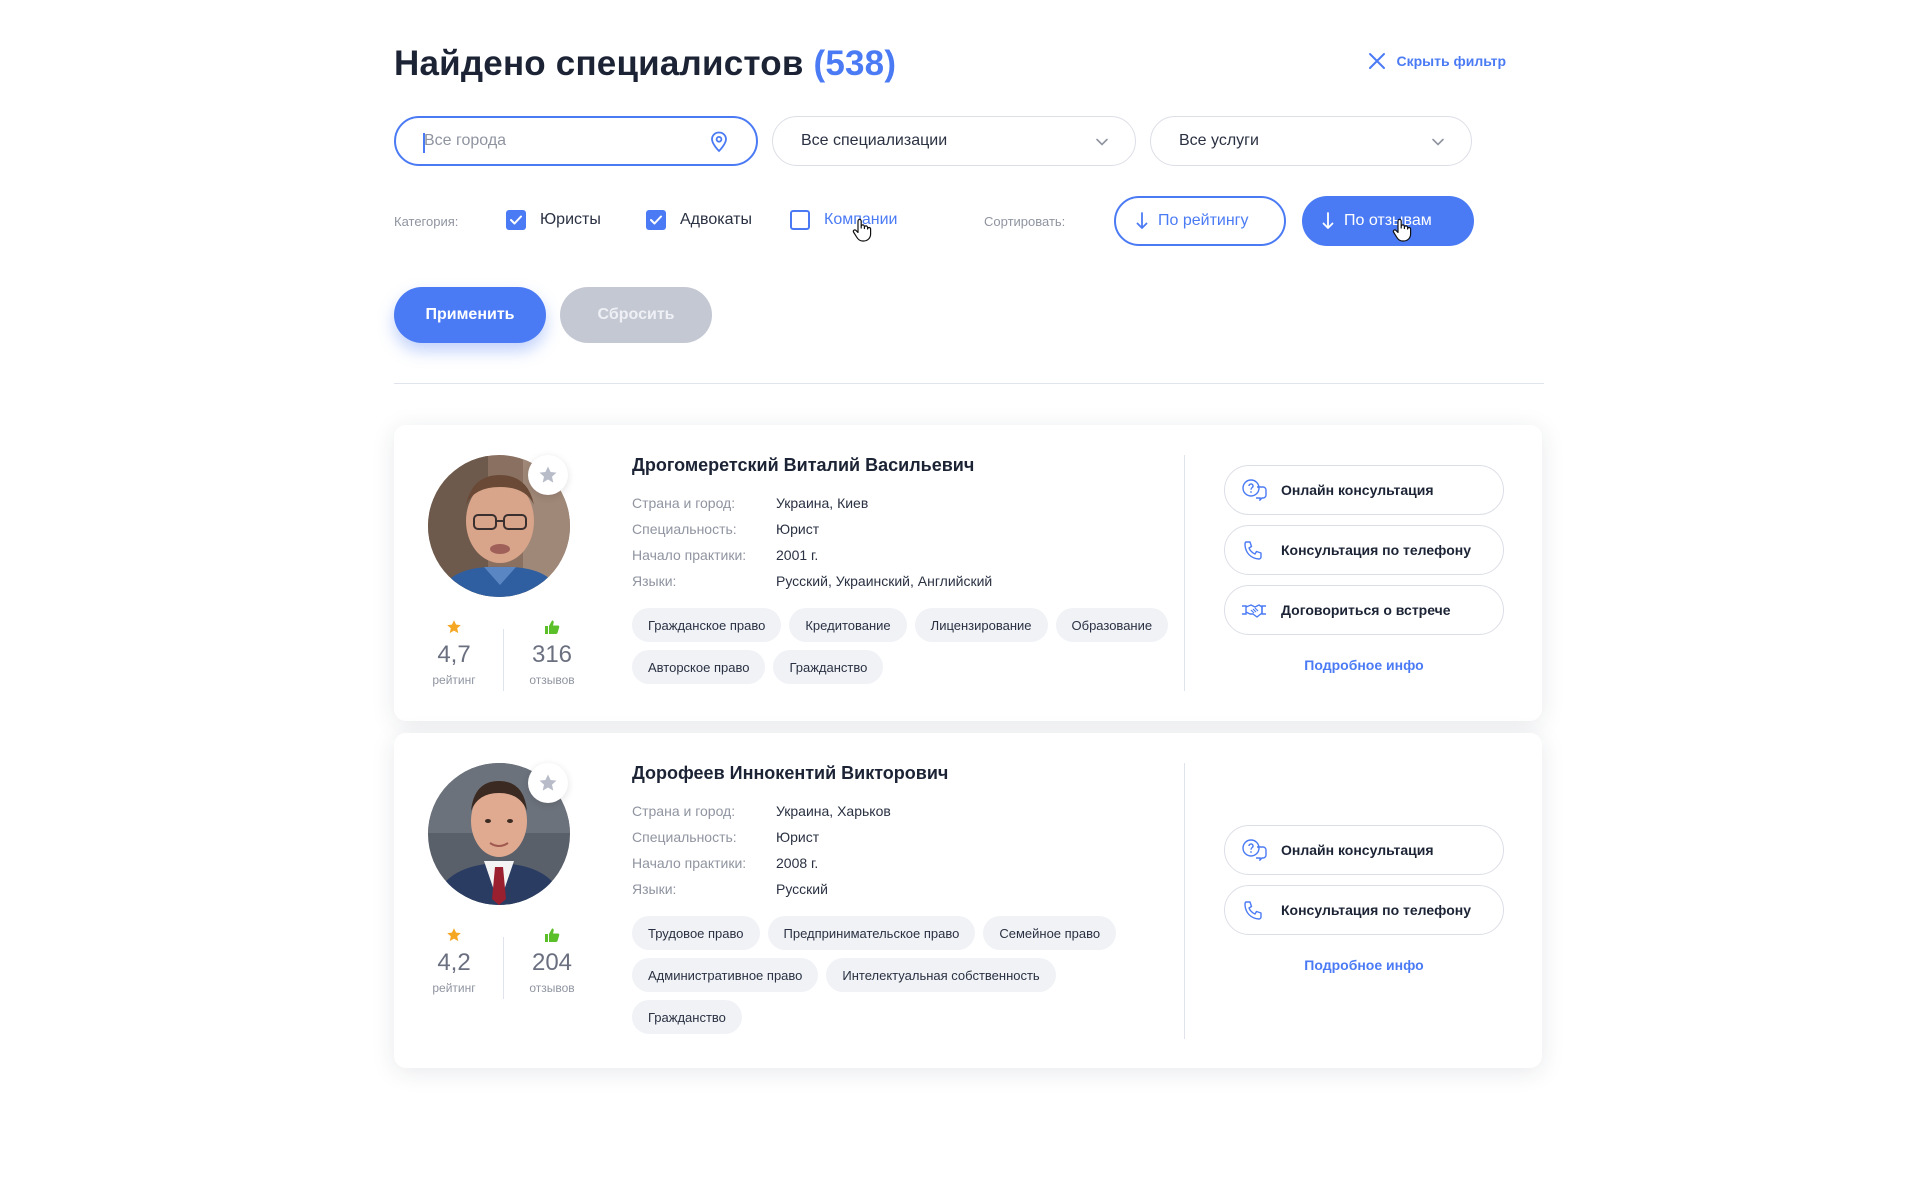 This screenshot has width=1920, height=1190. I want to click on city-input, so click(564, 141).